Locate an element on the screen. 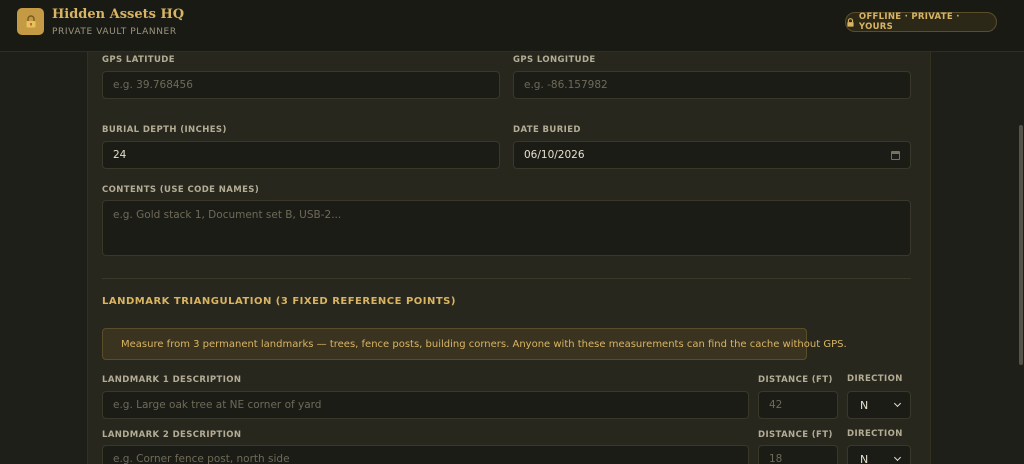 This screenshot has height=464, width=1024. app-title: Hidden Assets HQ is located at coordinates (118, 14).